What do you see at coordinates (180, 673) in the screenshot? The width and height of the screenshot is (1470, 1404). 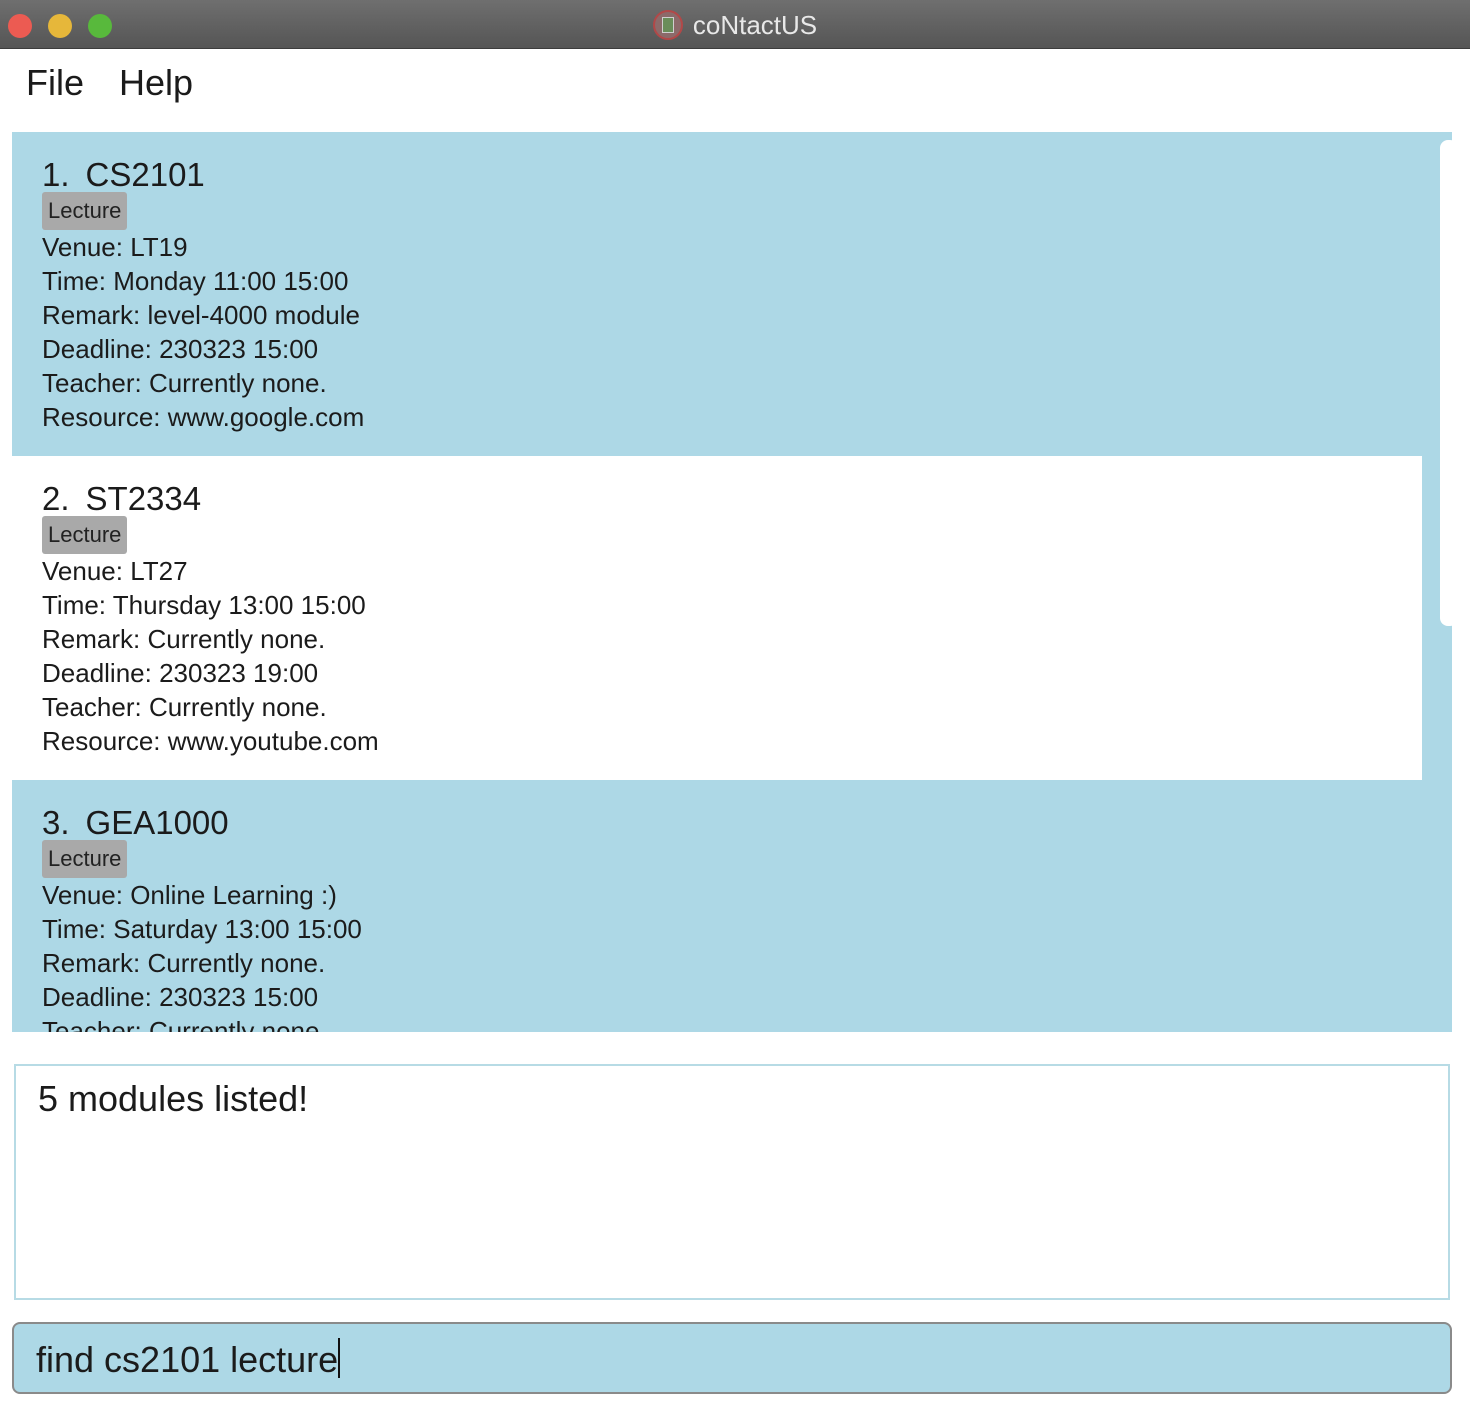 I see `module-deadline: Deadline: 230323 19:00` at bounding box center [180, 673].